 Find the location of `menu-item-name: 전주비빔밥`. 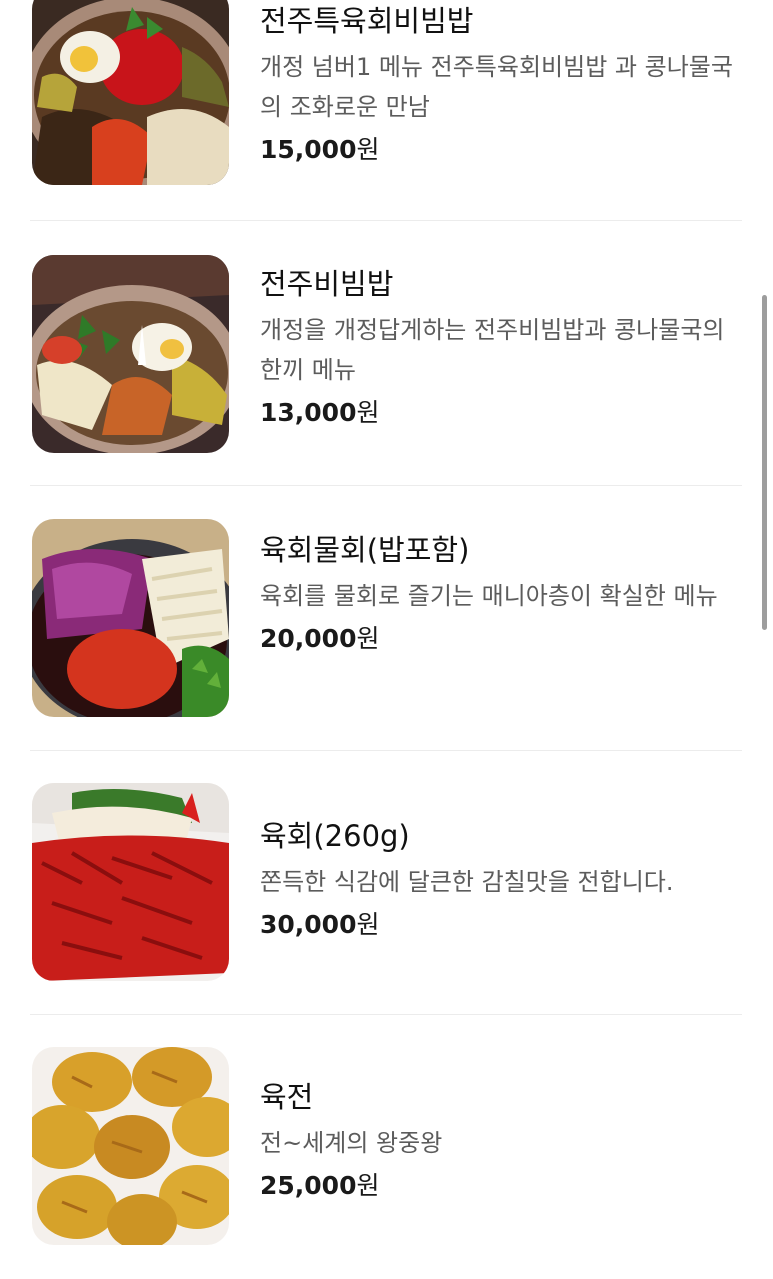

menu-item-name: 전주비빔밥 is located at coordinates (327, 284).